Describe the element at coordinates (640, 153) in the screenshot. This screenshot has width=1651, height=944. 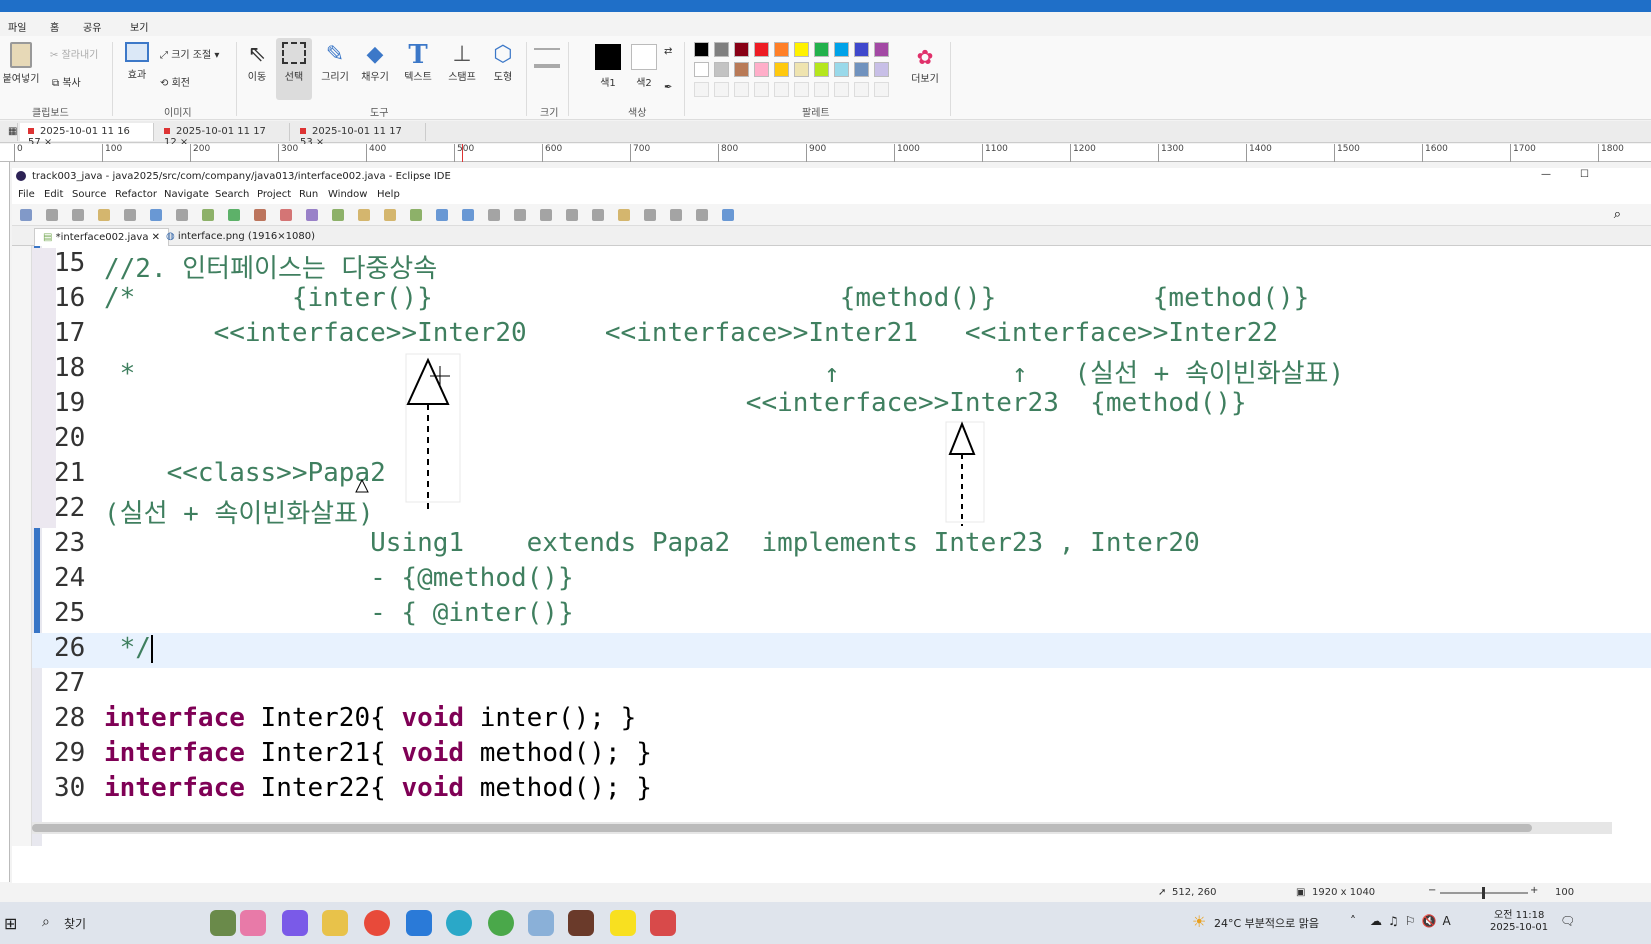
I see `ruler-tick: 700` at that location.